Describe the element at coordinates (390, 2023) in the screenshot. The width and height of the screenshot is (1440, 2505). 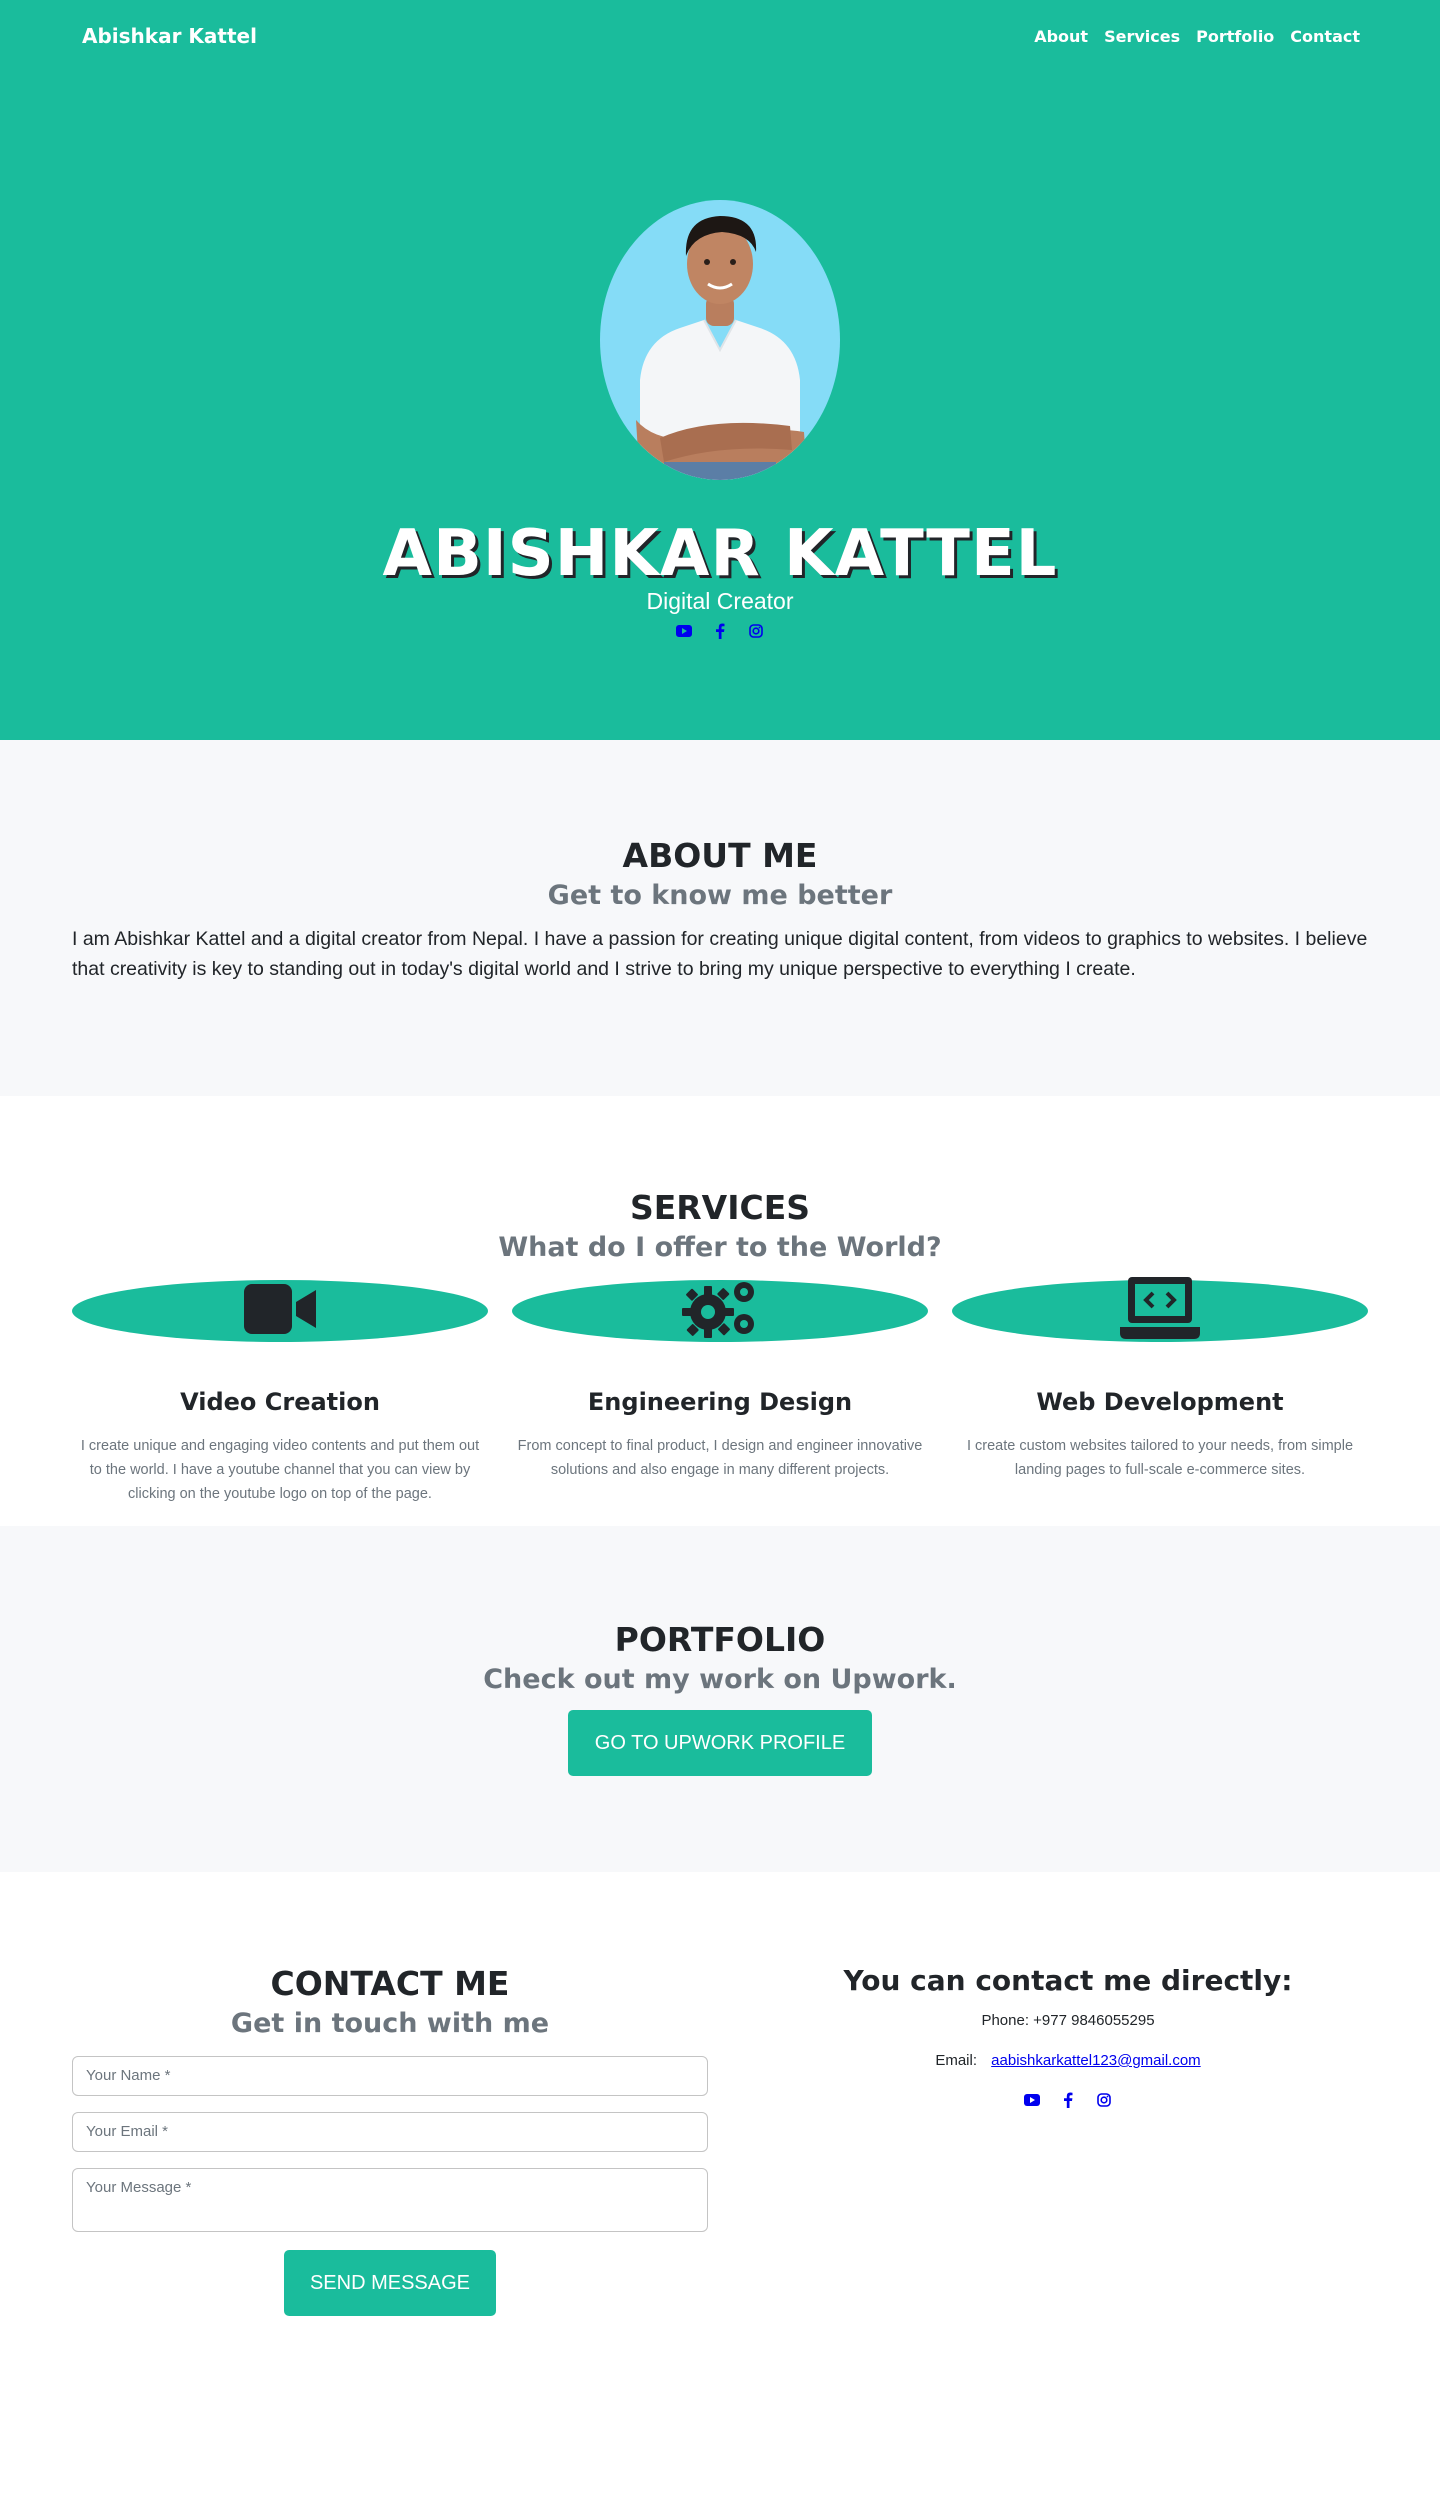
I see `contact-subheading: Get in touch with me` at that location.